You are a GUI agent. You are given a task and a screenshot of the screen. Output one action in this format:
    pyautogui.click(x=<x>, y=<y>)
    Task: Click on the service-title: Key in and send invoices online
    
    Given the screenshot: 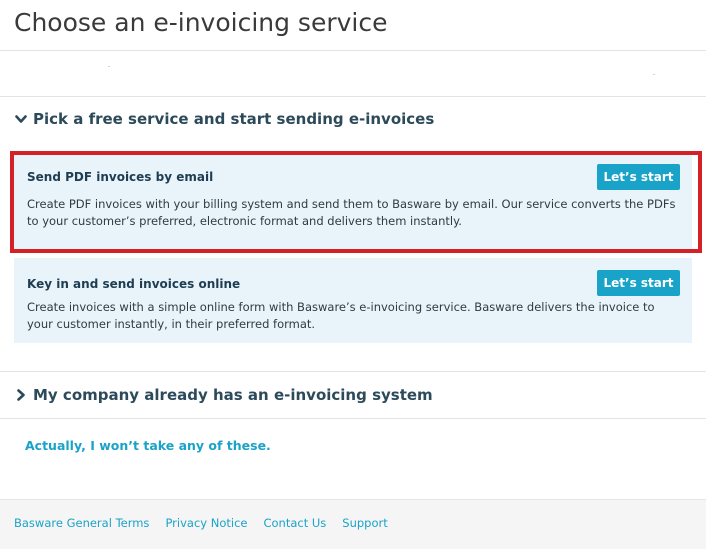 What is the action you would take?
    pyautogui.click(x=134, y=284)
    